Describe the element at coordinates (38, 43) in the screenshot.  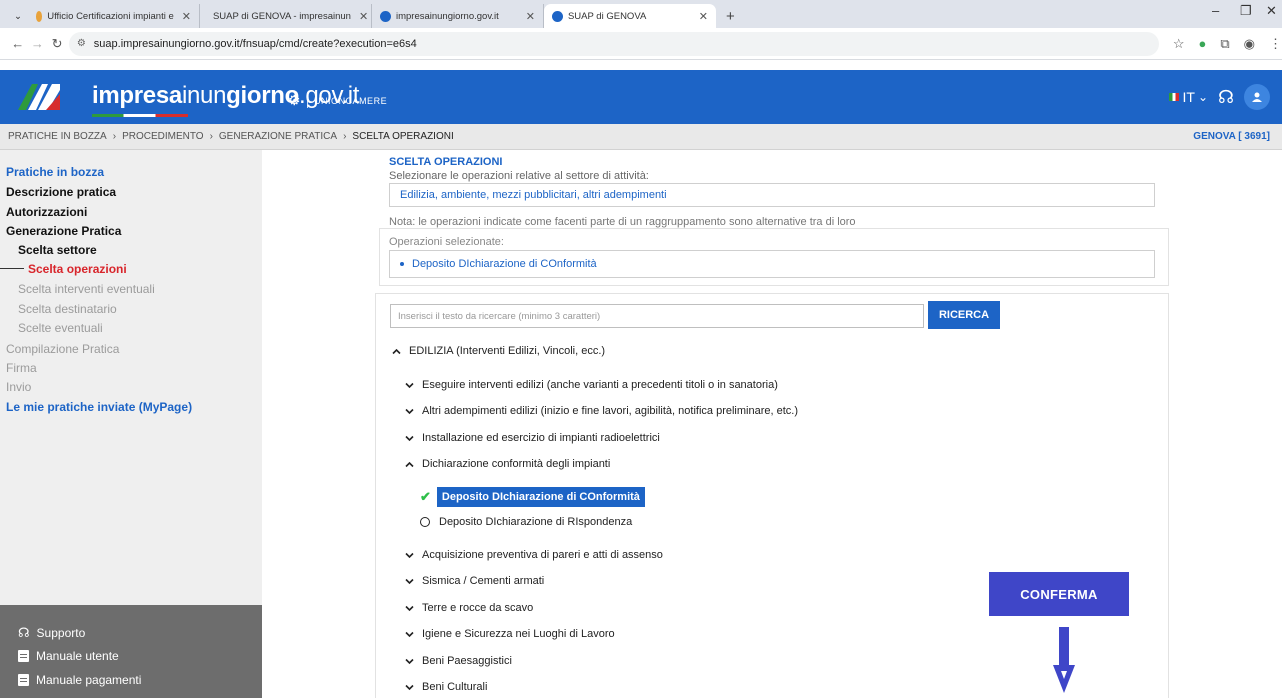
I see `forward-icon: →` at that location.